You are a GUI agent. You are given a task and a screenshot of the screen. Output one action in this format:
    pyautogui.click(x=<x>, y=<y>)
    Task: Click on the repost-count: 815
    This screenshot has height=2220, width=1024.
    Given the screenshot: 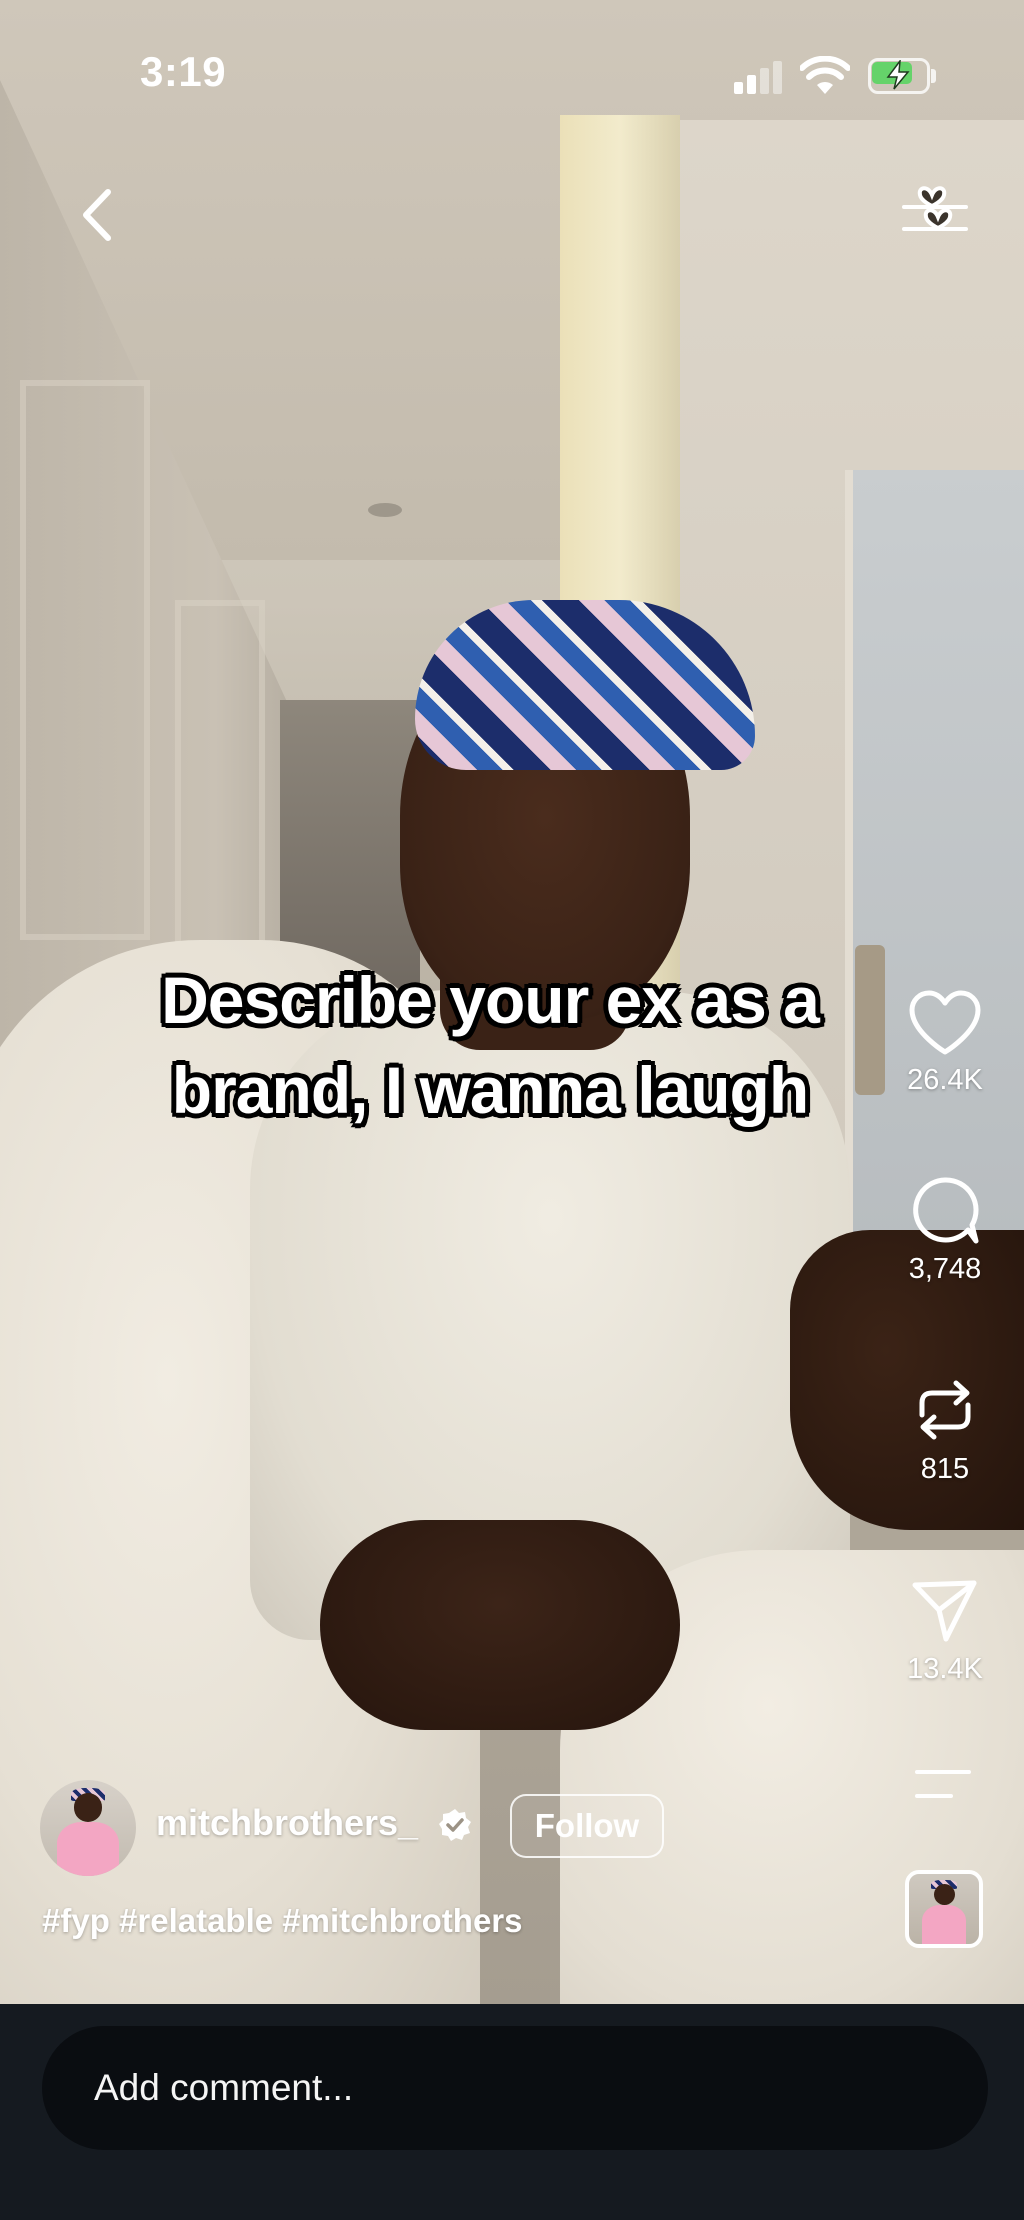 What is the action you would take?
    pyautogui.click(x=945, y=1469)
    